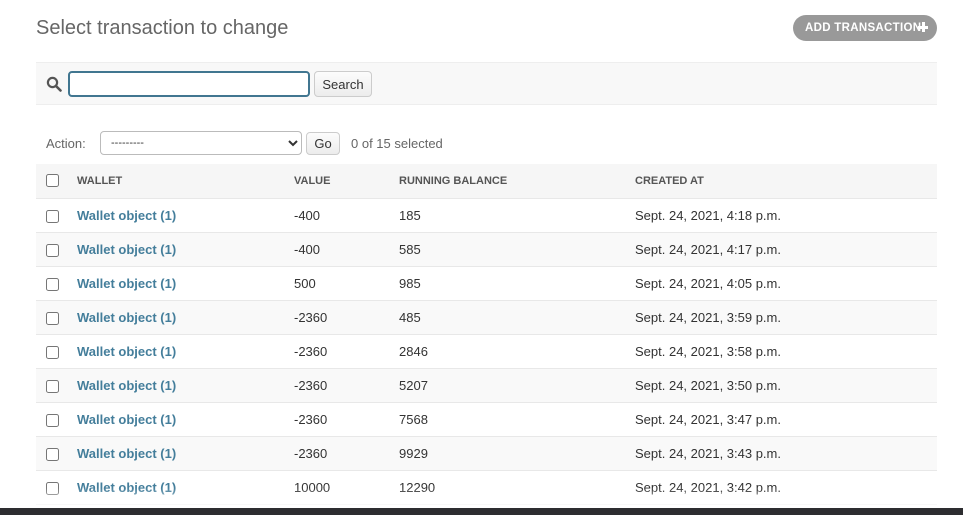 The width and height of the screenshot is (963, 515). I want to click on running-balance-cell: 185, so click(517, 215).